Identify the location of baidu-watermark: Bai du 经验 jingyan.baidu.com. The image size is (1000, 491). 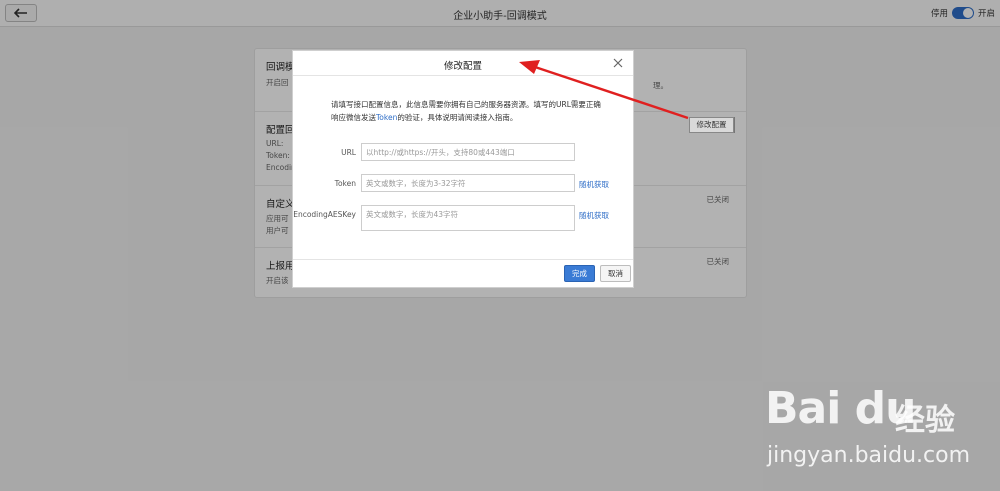
(875, 433).